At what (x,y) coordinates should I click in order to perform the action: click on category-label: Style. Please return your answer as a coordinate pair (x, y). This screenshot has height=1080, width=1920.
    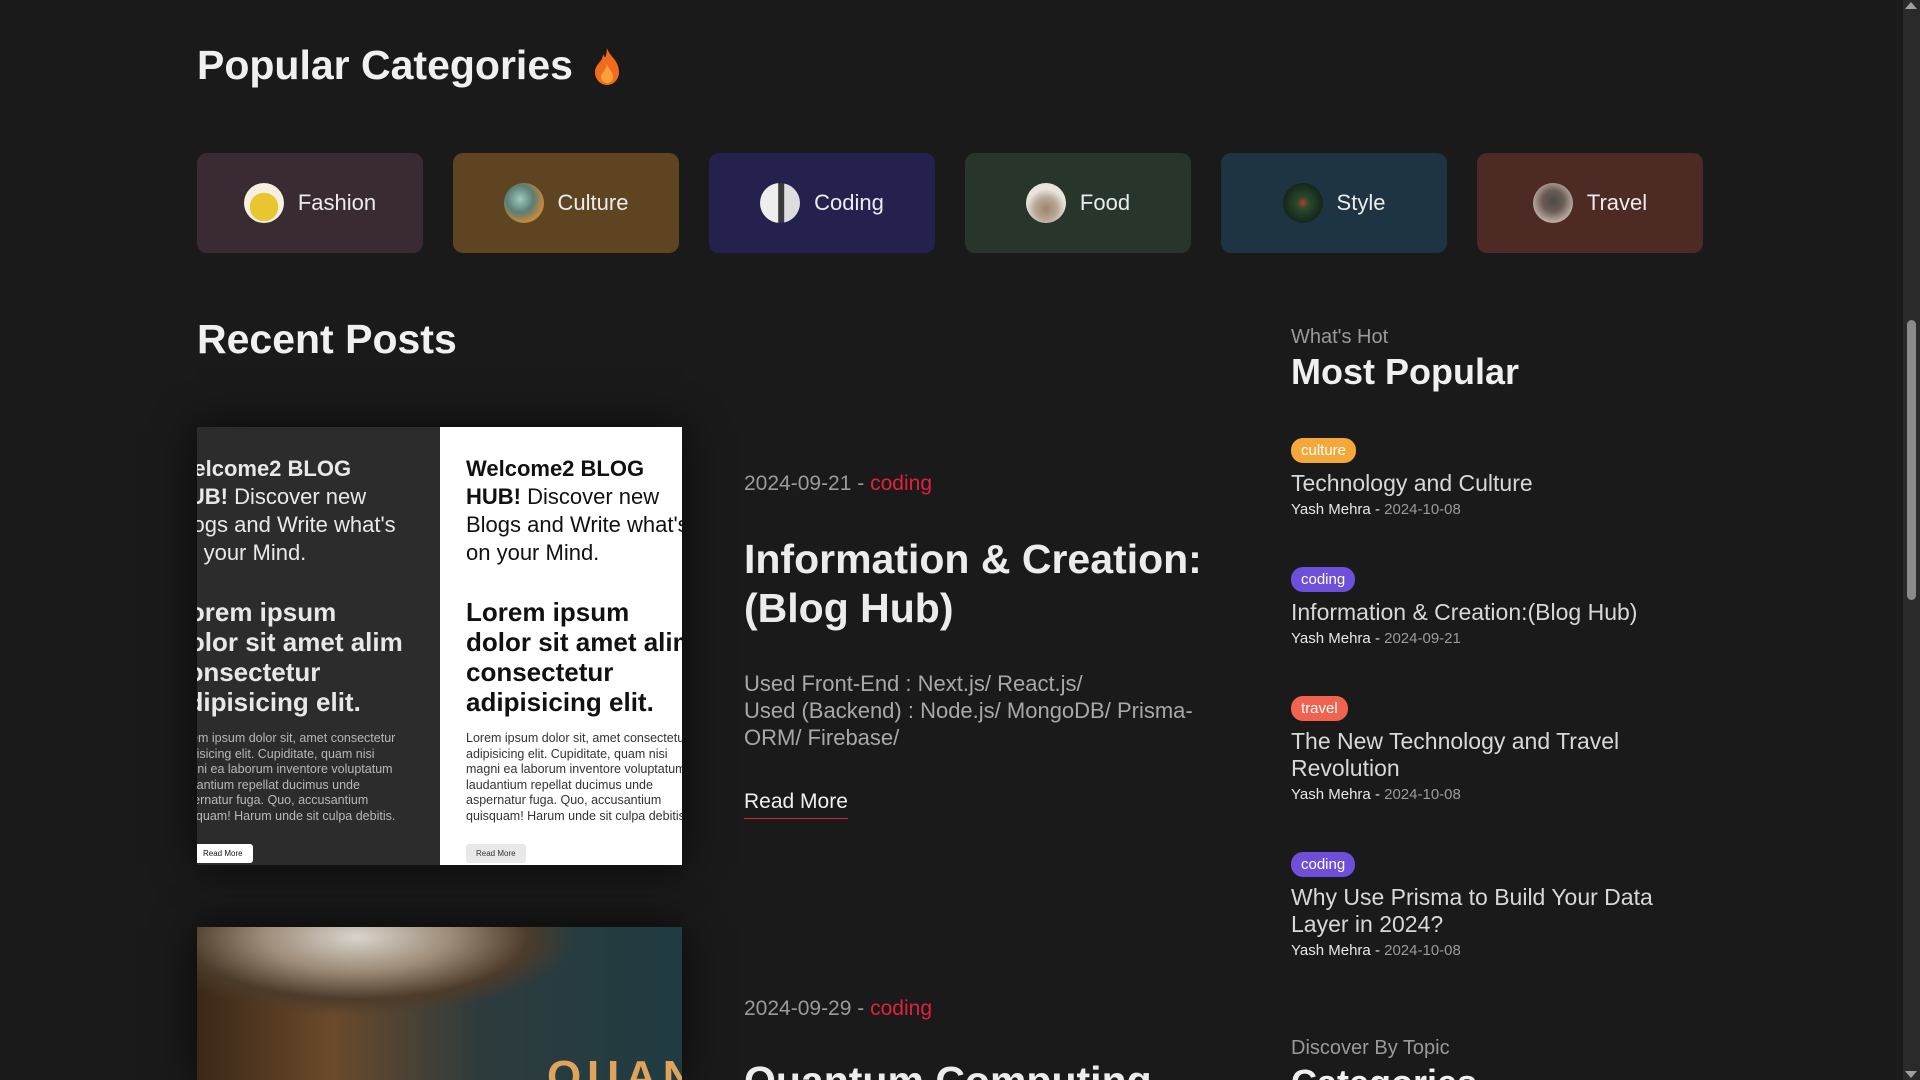
    Looking at the image, I should click on (1361, 202).